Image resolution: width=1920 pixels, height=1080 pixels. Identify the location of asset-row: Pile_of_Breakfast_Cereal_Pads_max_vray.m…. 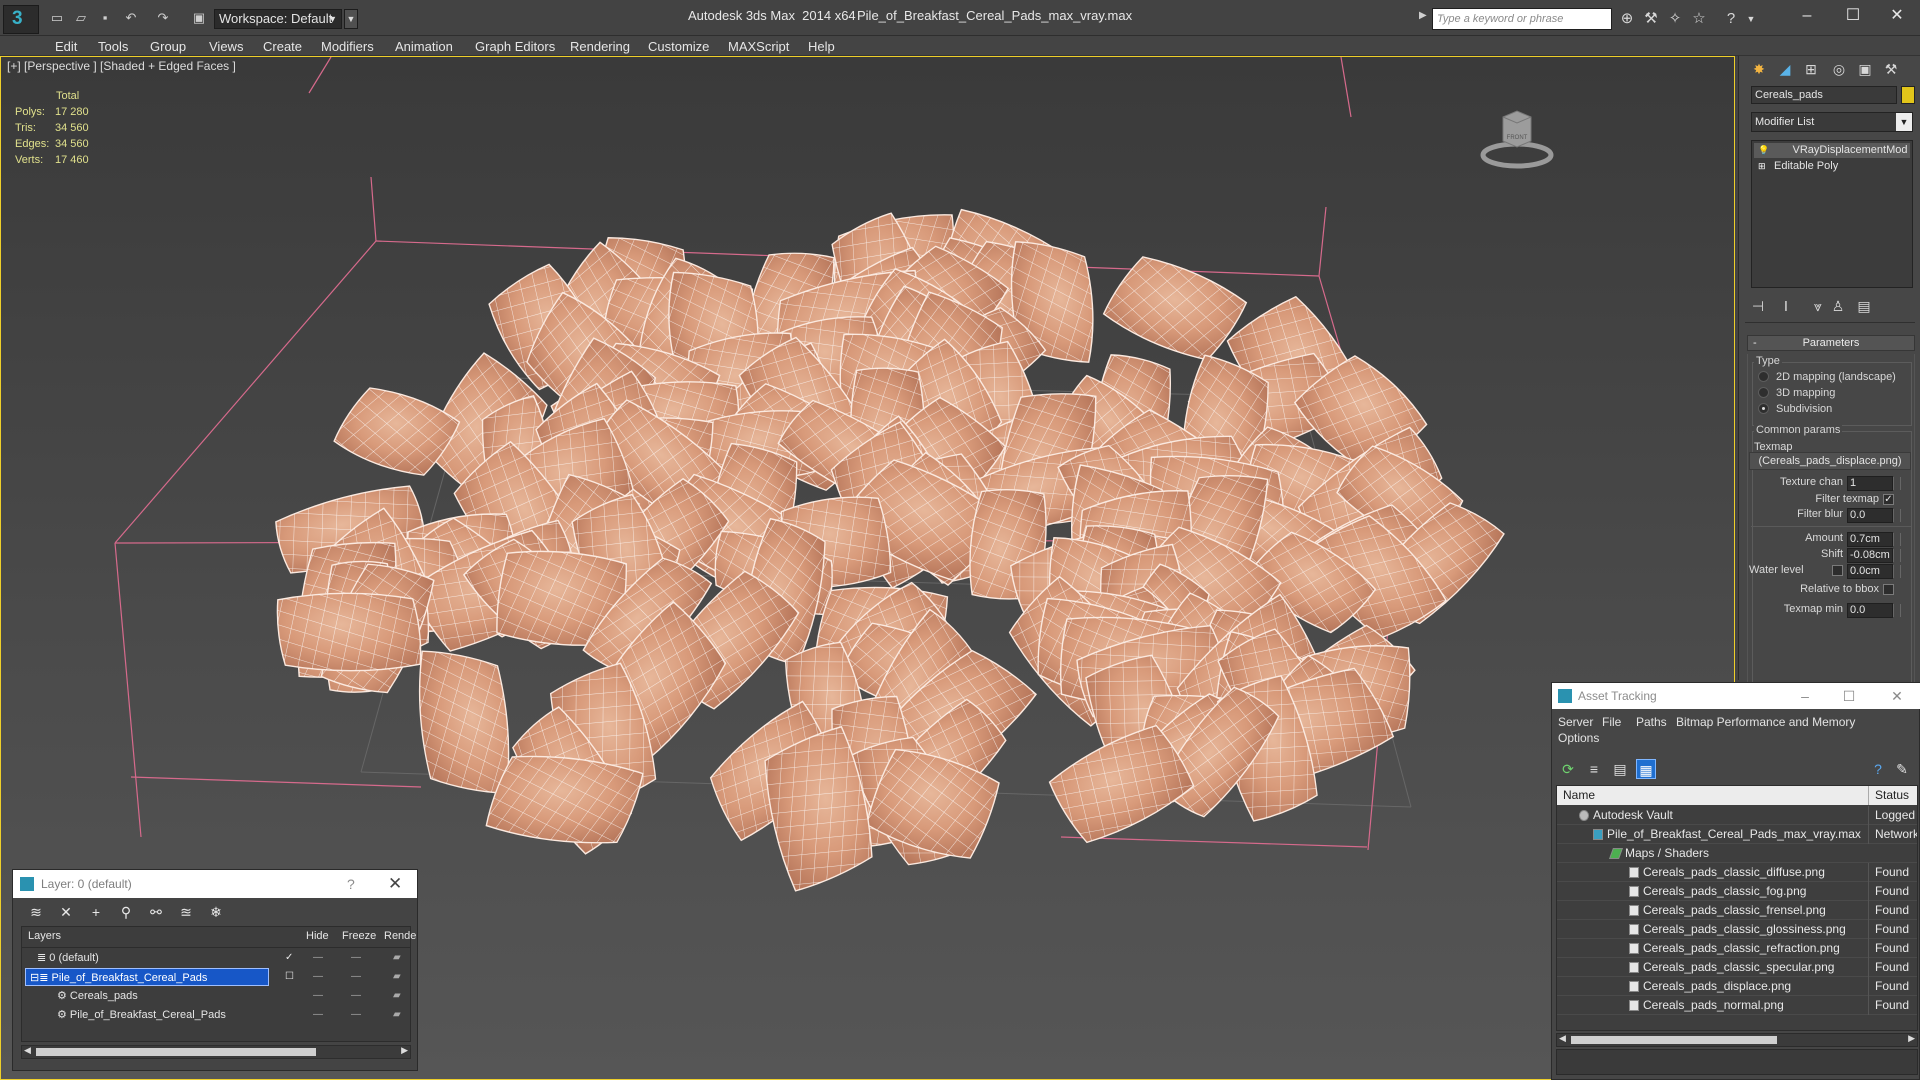
(1737, 834).